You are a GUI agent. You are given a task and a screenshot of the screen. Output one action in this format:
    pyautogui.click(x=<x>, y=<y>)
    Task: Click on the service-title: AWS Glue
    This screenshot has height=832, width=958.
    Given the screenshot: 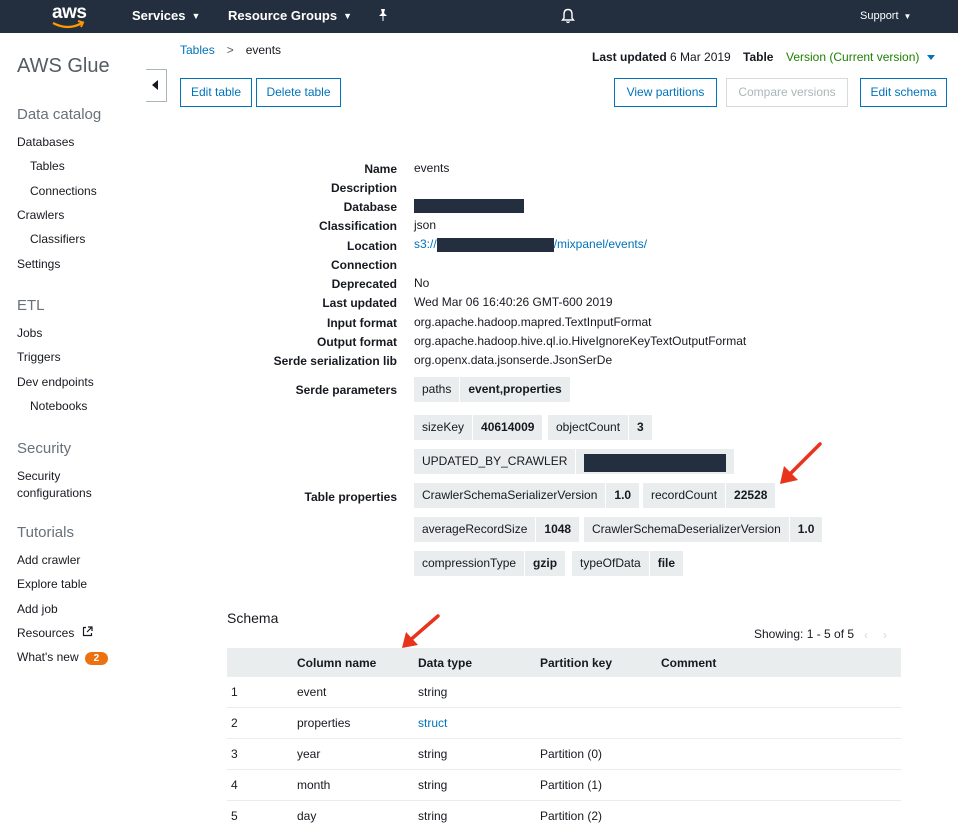 What is the action you would take?
    pyautogui.click(x=63, y=66)
    